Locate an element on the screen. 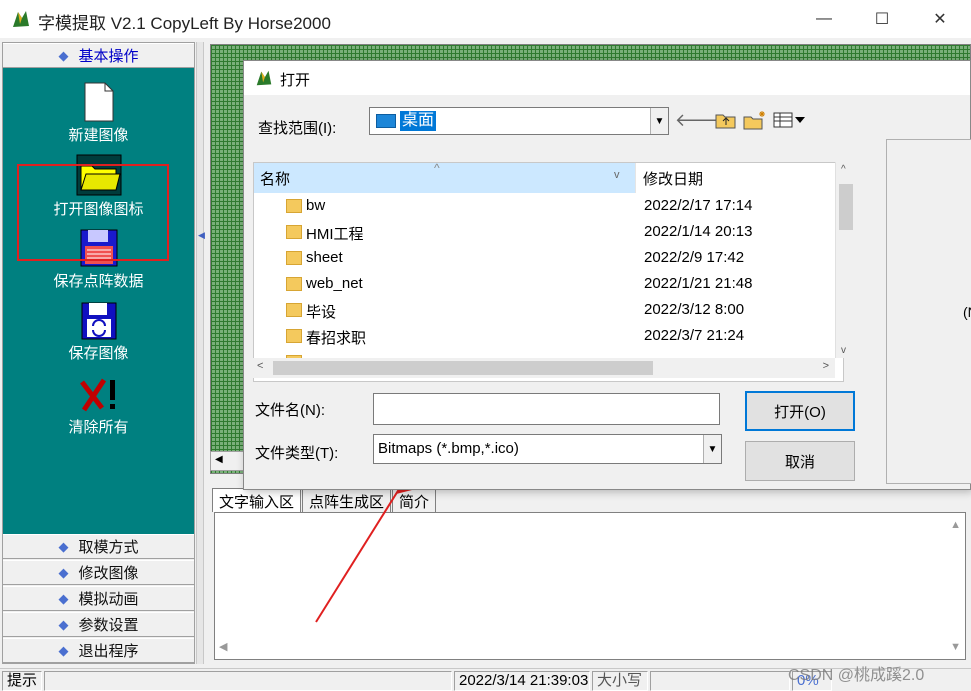 Image resolution: width=971 pixels, height=691 pixels. section-modify-image: ◆ 修改图像 is located at coordinates (98, 572).